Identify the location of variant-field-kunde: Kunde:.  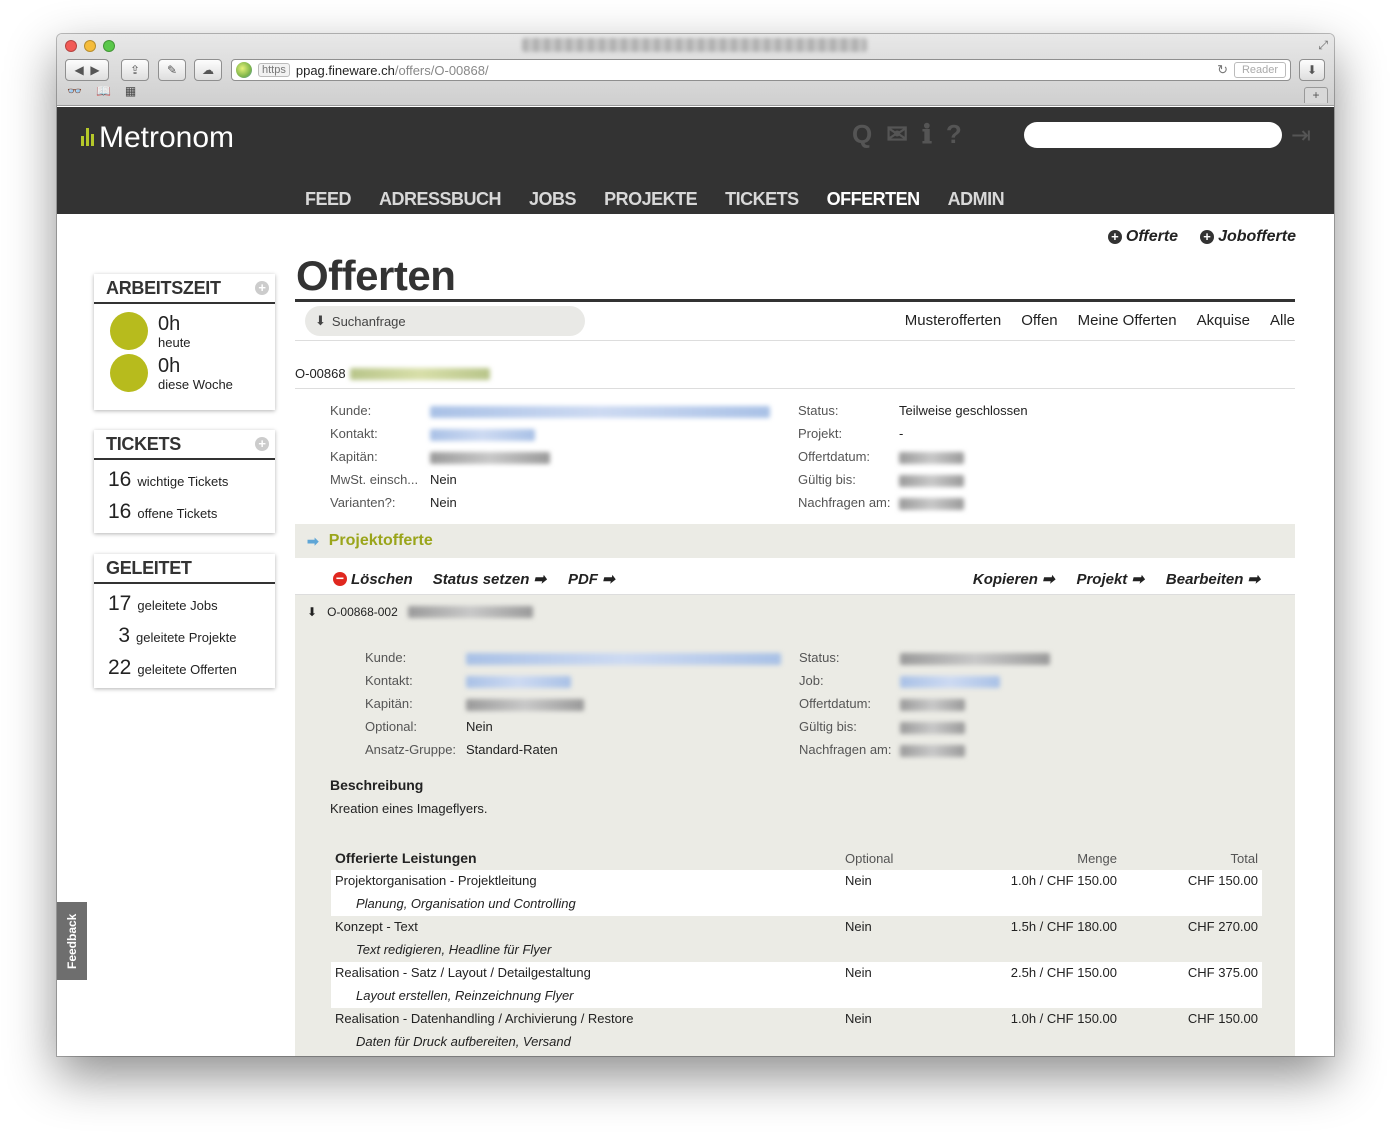
(573, 657).